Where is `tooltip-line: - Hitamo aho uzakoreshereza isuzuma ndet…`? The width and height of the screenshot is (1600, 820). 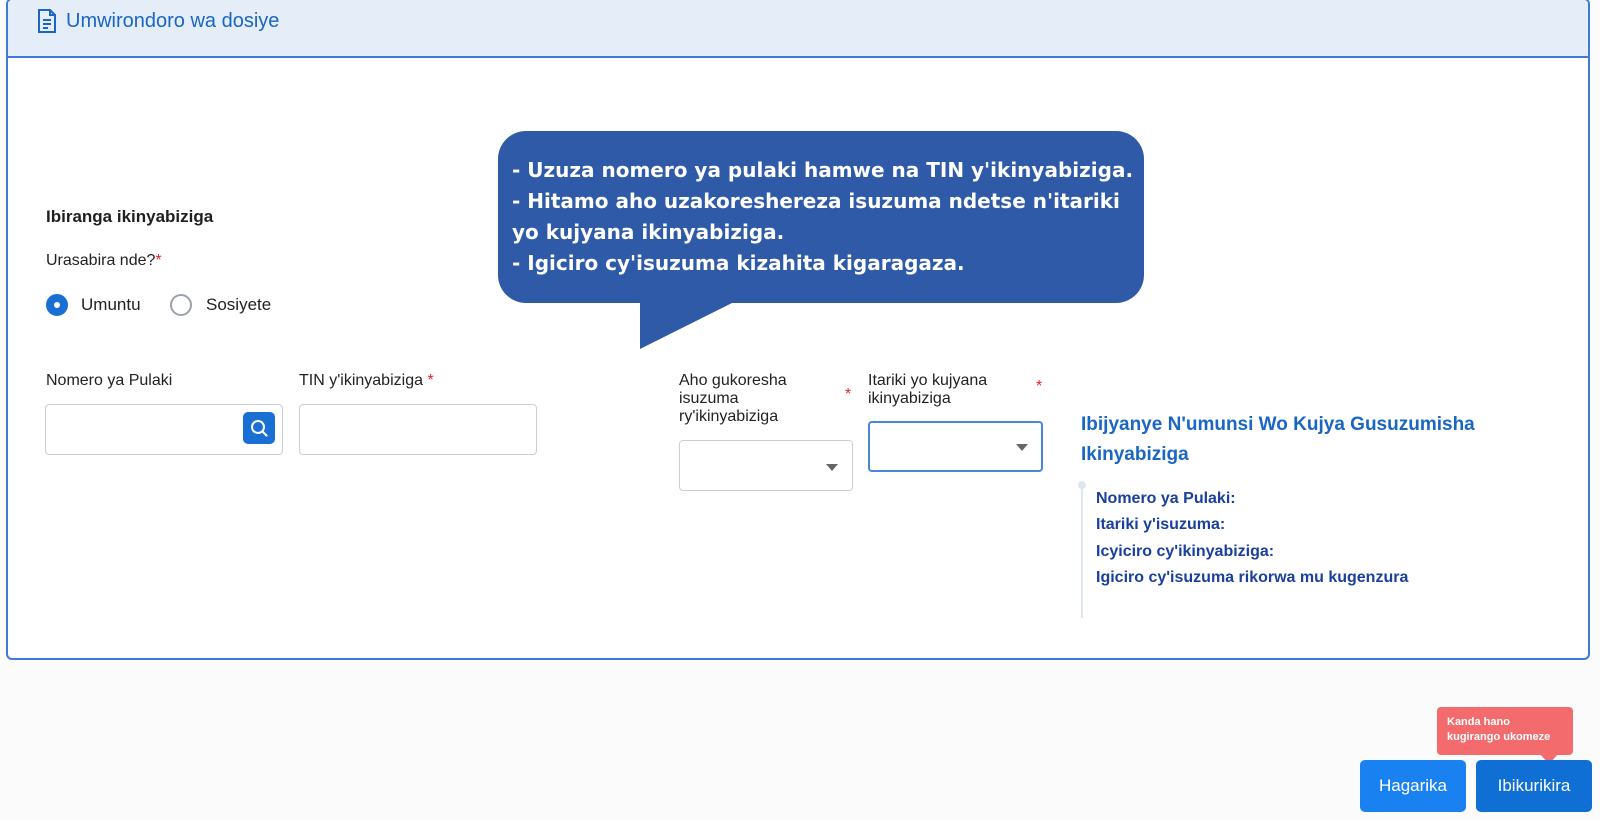
tooltip-line: - Hitamo aho uzakoreshereza isuzuma ndet… is located at coordinates (816, 201).